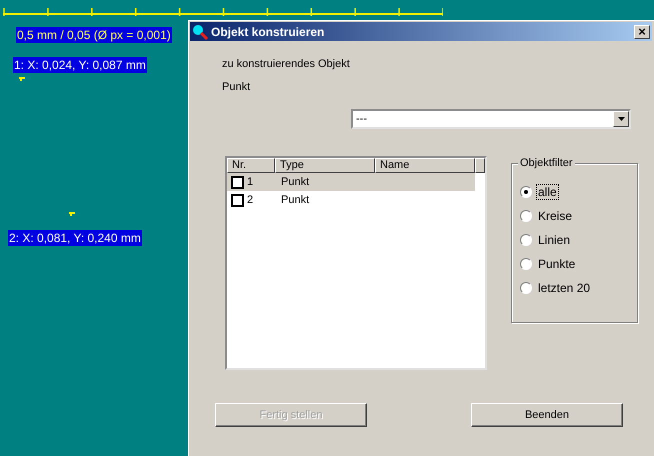 Image resolution: width=654 pixels, height=456 pixels. What do you see at coordinates (325, 165) in the screenshot?
I see `column-header: Type` at bounding box center [325, 165].